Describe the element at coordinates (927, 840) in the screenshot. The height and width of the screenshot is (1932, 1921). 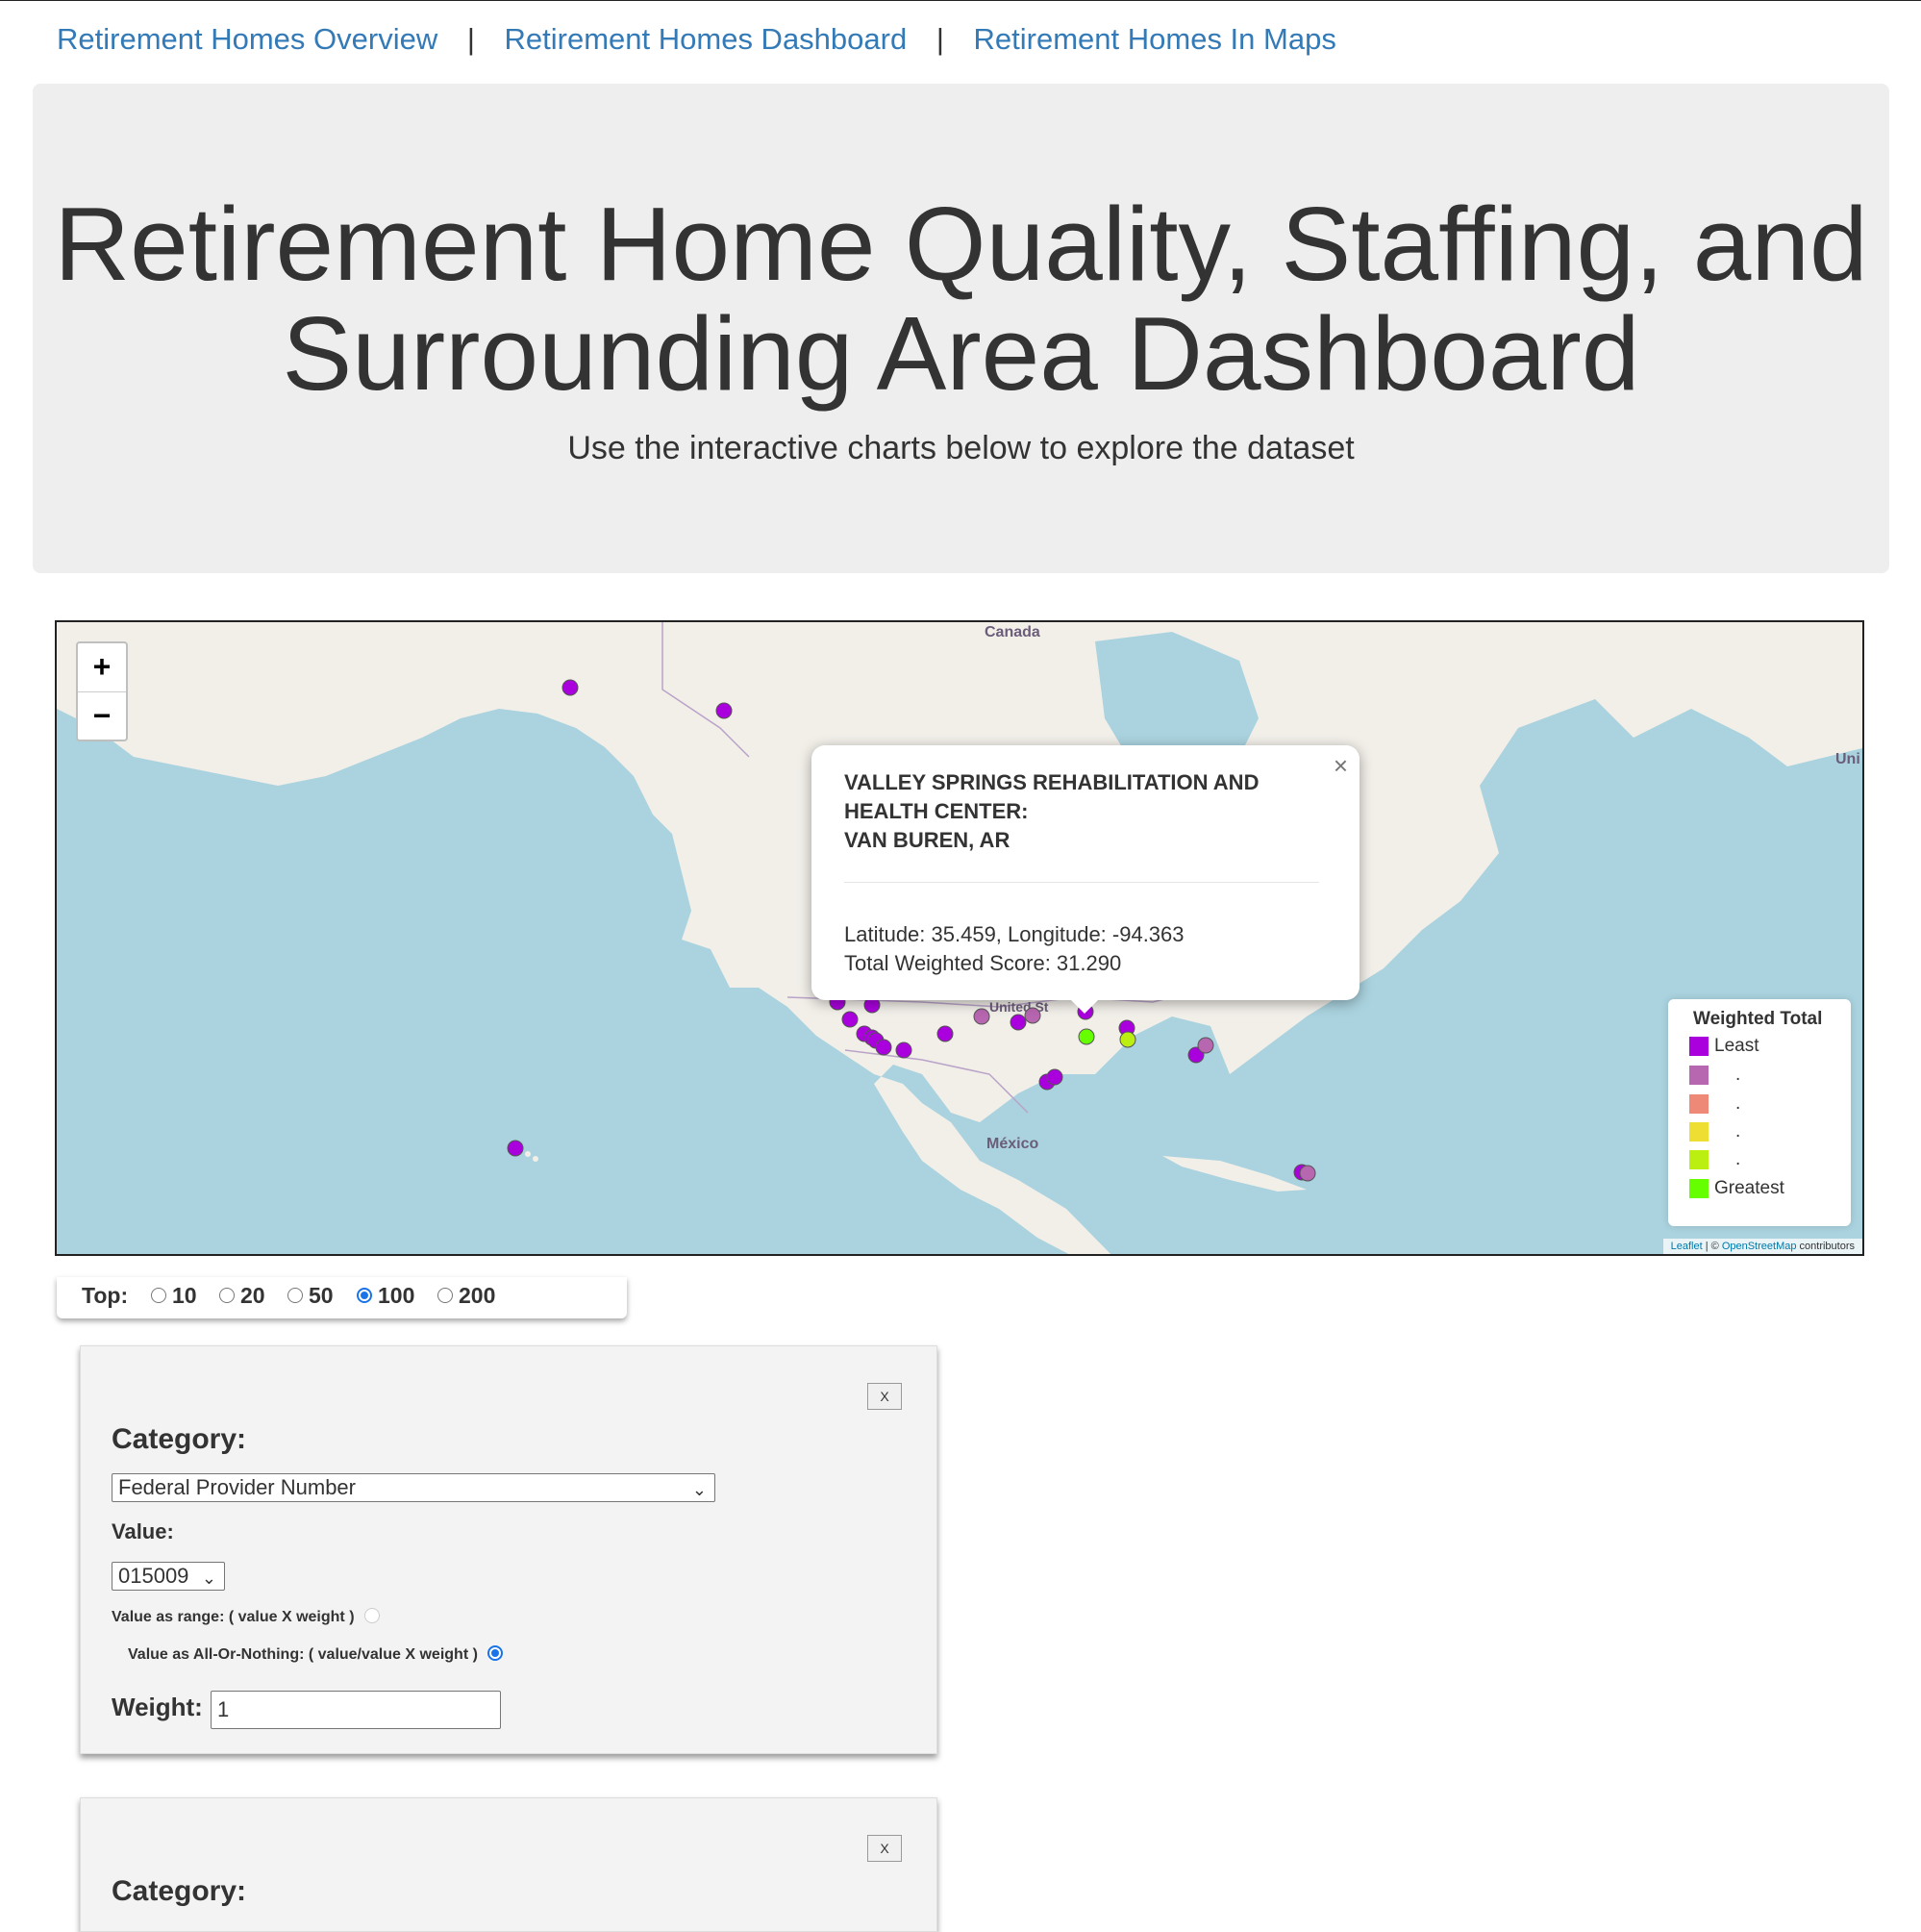
I see `popup-title-line: VAN BUREN, AR` at that location.